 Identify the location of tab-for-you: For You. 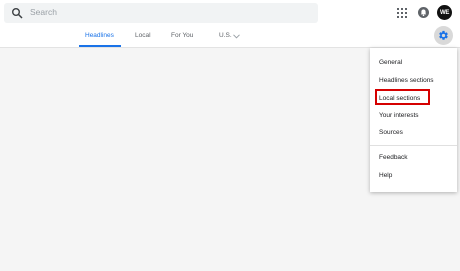
(182, 35).